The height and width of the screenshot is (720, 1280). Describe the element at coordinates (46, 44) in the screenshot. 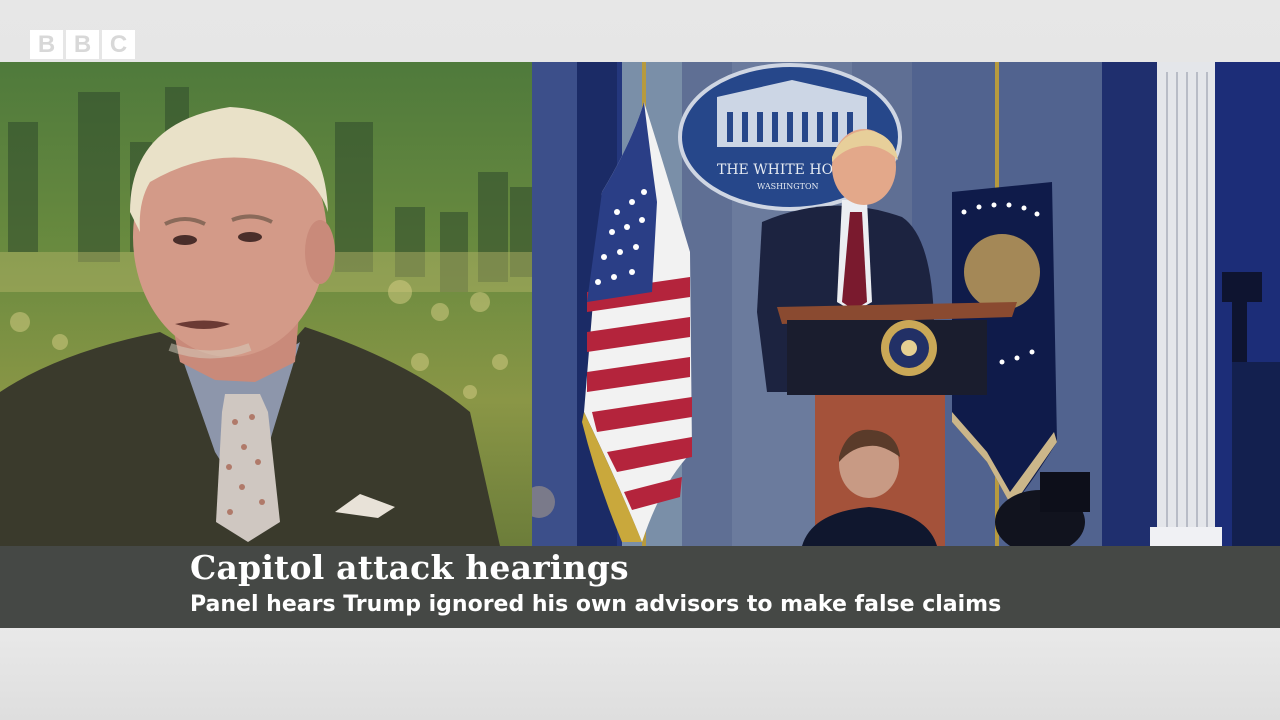

I see `logo-letter-b1: B` at that location.